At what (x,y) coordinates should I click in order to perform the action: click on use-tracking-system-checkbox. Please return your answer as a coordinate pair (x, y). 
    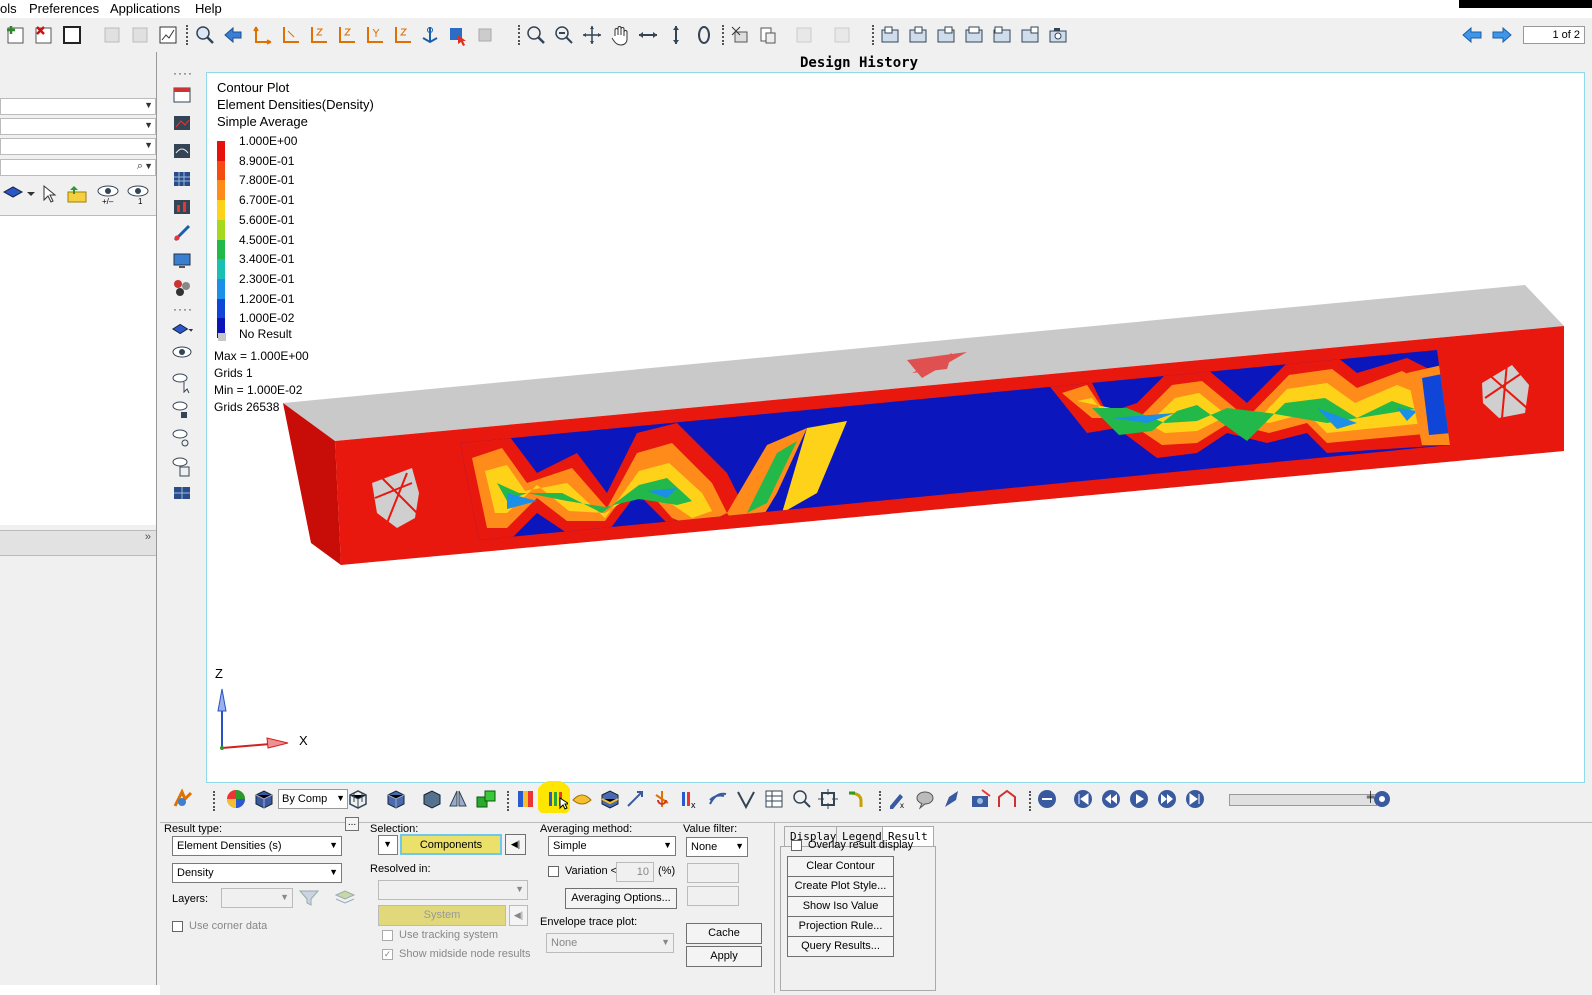
    Looking at the image, I should click on (387, 935).